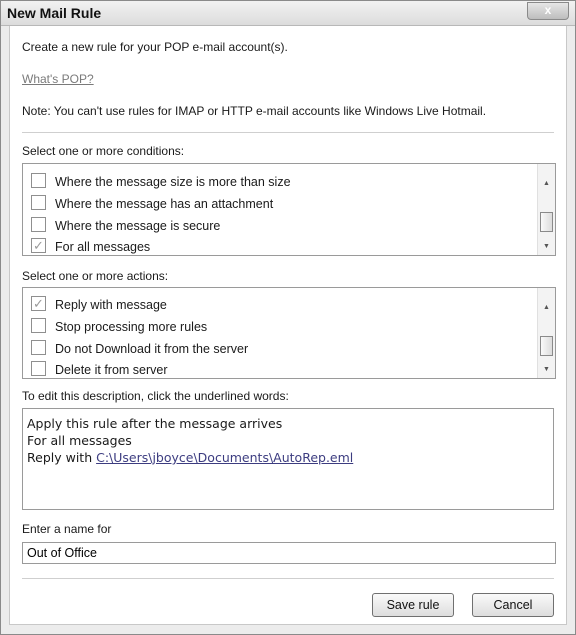 Image resolution: width=576 pixels, height=635 pixels. Describe the element at coordinates (152, 204) in the screenshot. I see `condition-item: Where the message has an attachment` at that location.